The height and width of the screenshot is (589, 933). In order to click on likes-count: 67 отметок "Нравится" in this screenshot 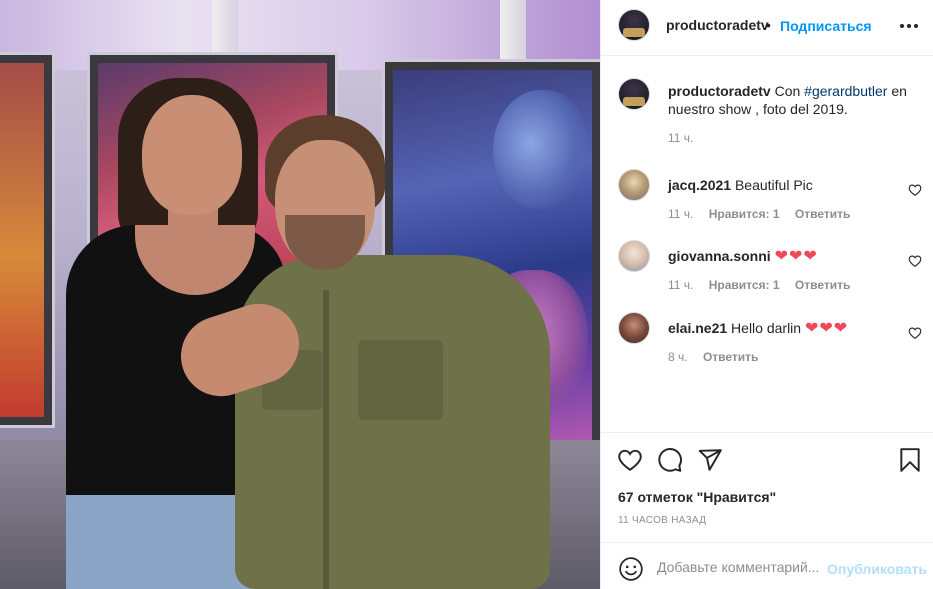, I will do `click(697, 497)`.